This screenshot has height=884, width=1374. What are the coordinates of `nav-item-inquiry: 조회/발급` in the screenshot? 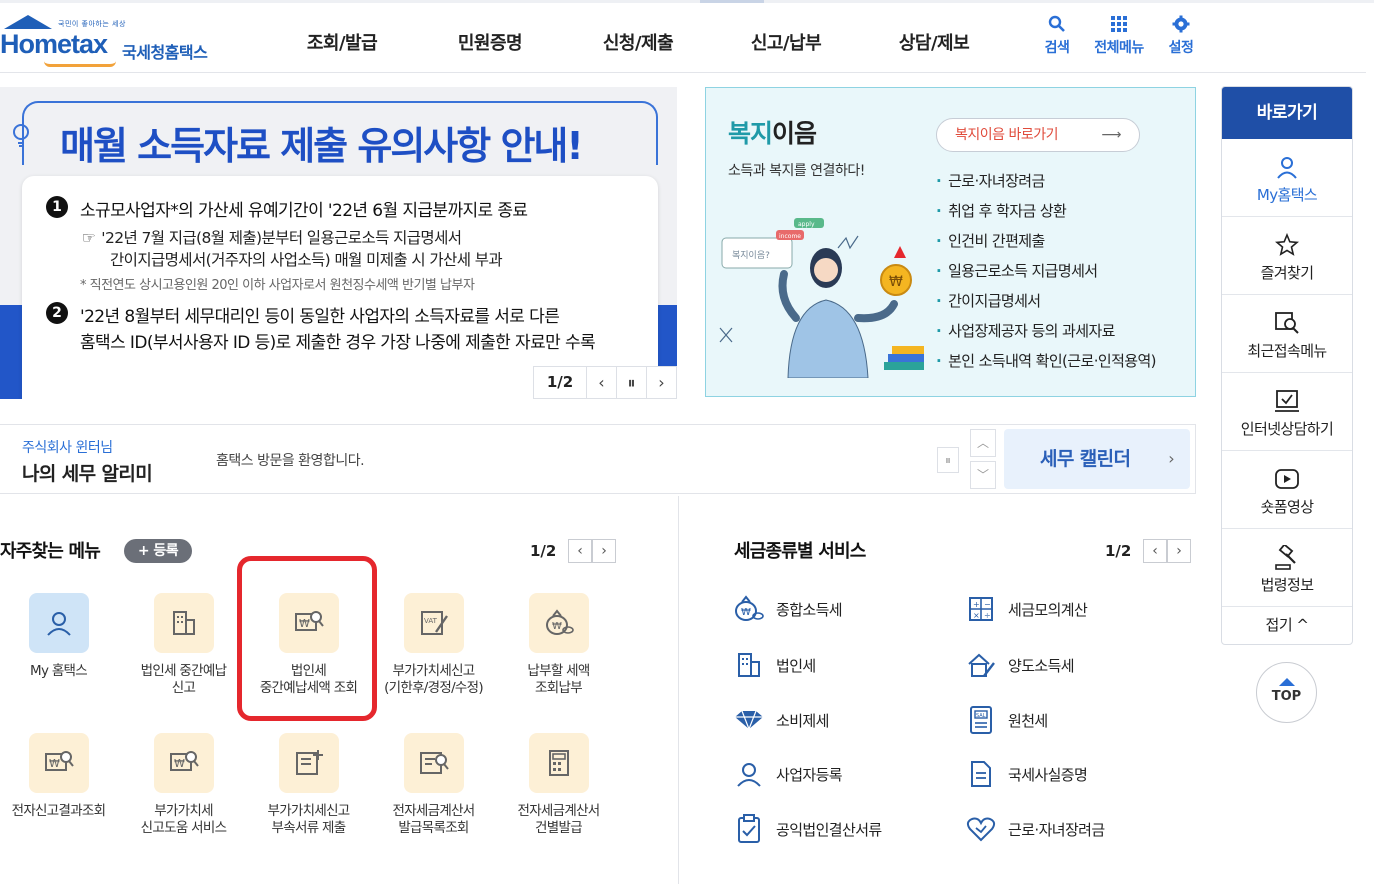 It's located at (342, 42).